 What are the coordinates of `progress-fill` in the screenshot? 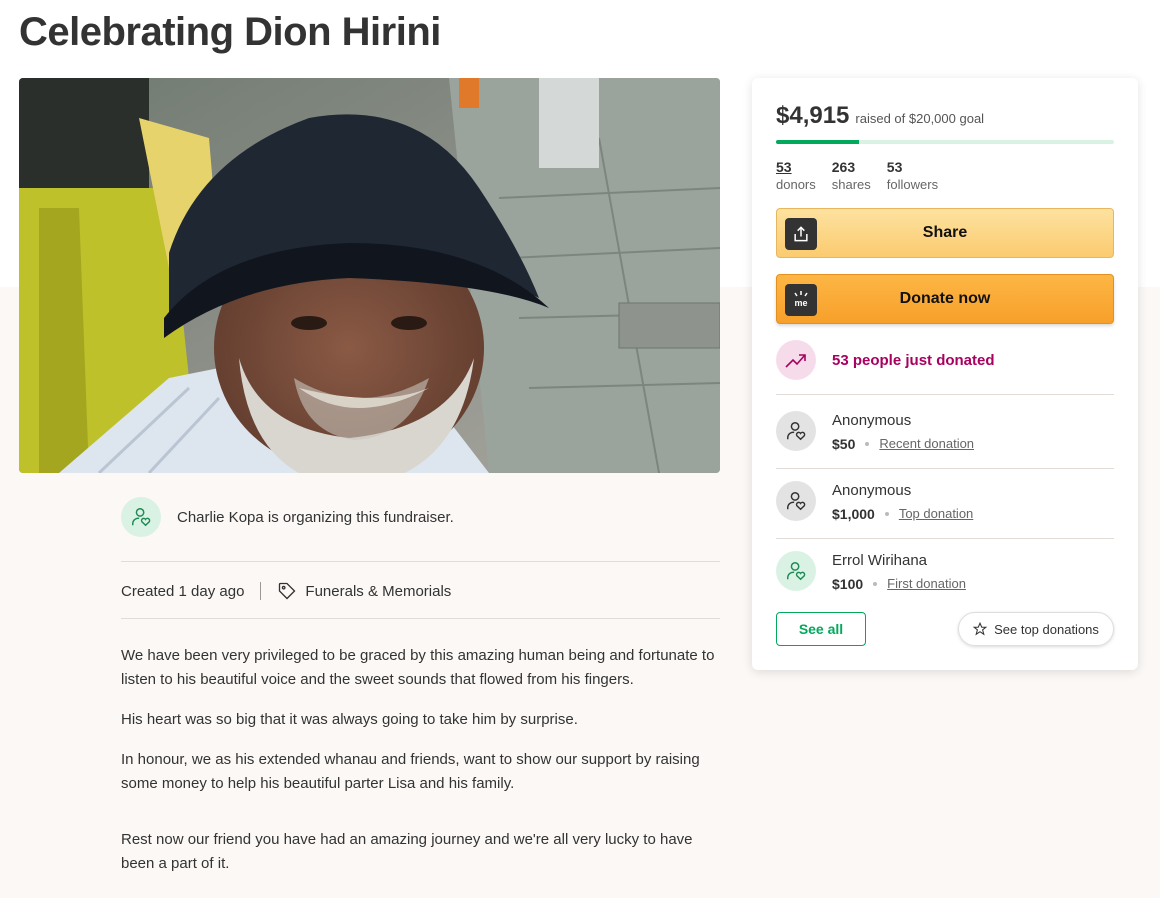 It's located at (818, 142).